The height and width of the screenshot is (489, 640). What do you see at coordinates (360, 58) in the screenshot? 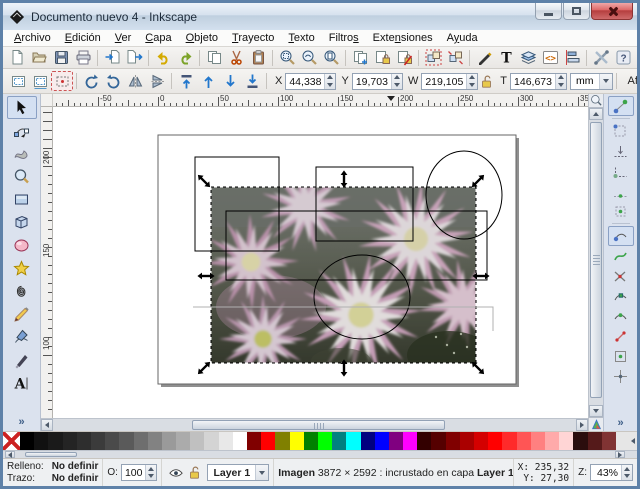
I see `duplicate-button` at bounding box center [360, 58].